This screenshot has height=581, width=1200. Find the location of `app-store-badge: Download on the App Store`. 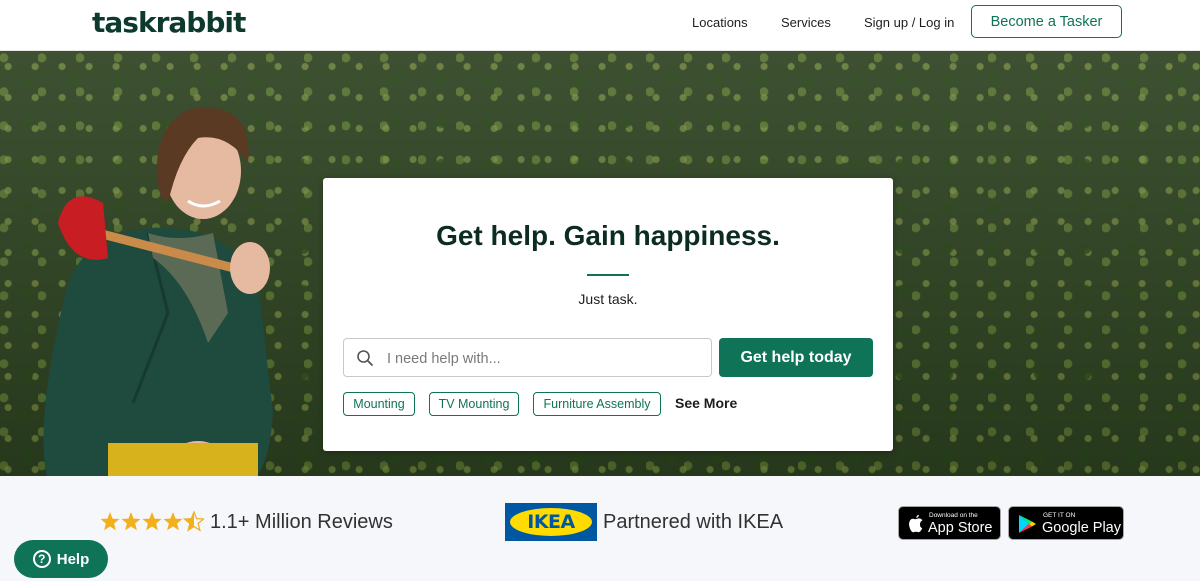

app-store-badge: Download on the App Store is located at coordinates (949, 523).